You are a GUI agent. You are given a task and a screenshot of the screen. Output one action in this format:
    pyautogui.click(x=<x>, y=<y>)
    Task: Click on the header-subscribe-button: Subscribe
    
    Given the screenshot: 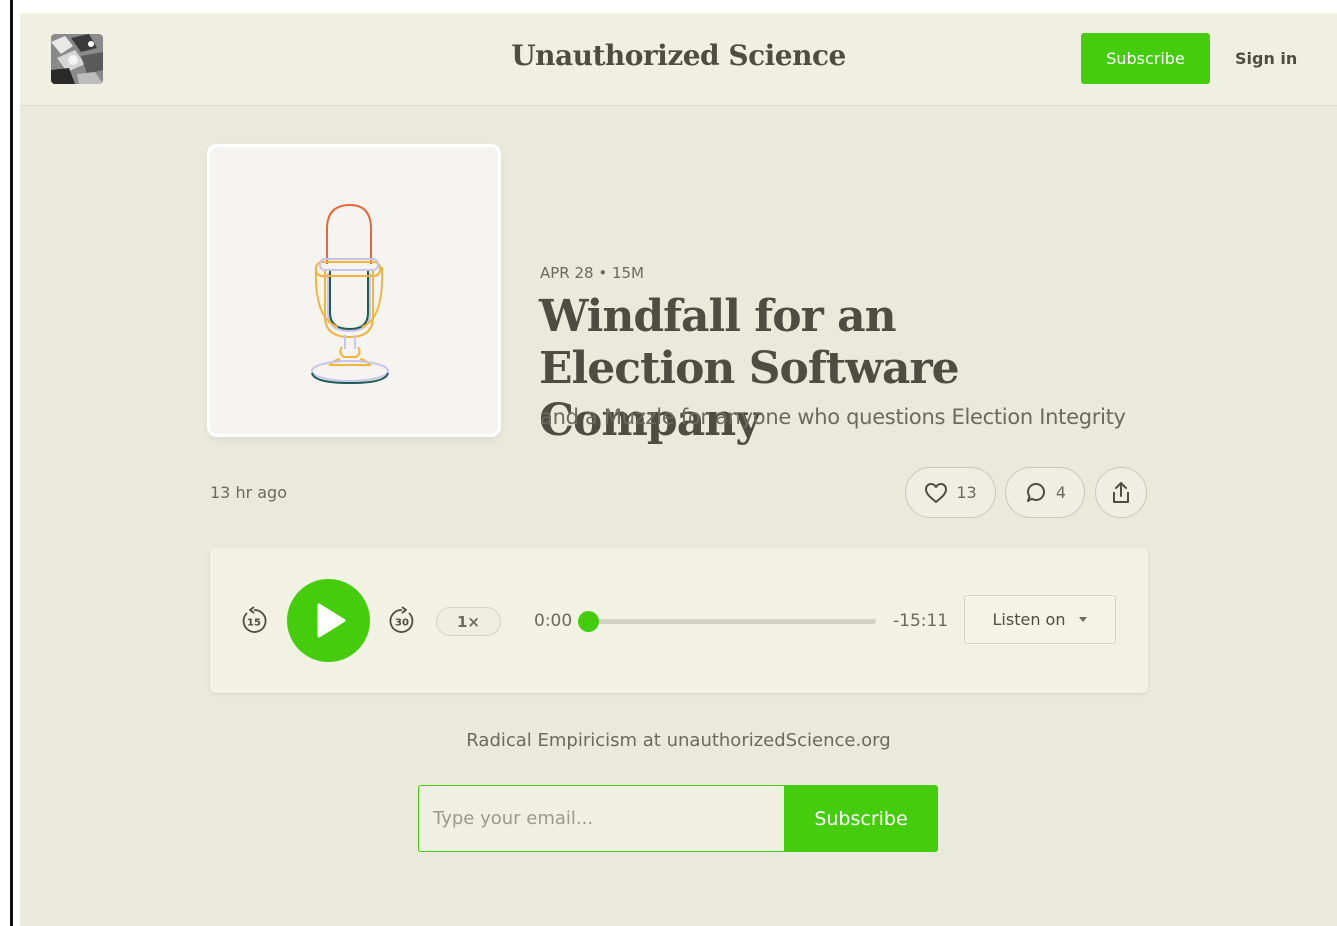 What is the action you would take?
    pyautogui.click(x=1145, y=58)
    